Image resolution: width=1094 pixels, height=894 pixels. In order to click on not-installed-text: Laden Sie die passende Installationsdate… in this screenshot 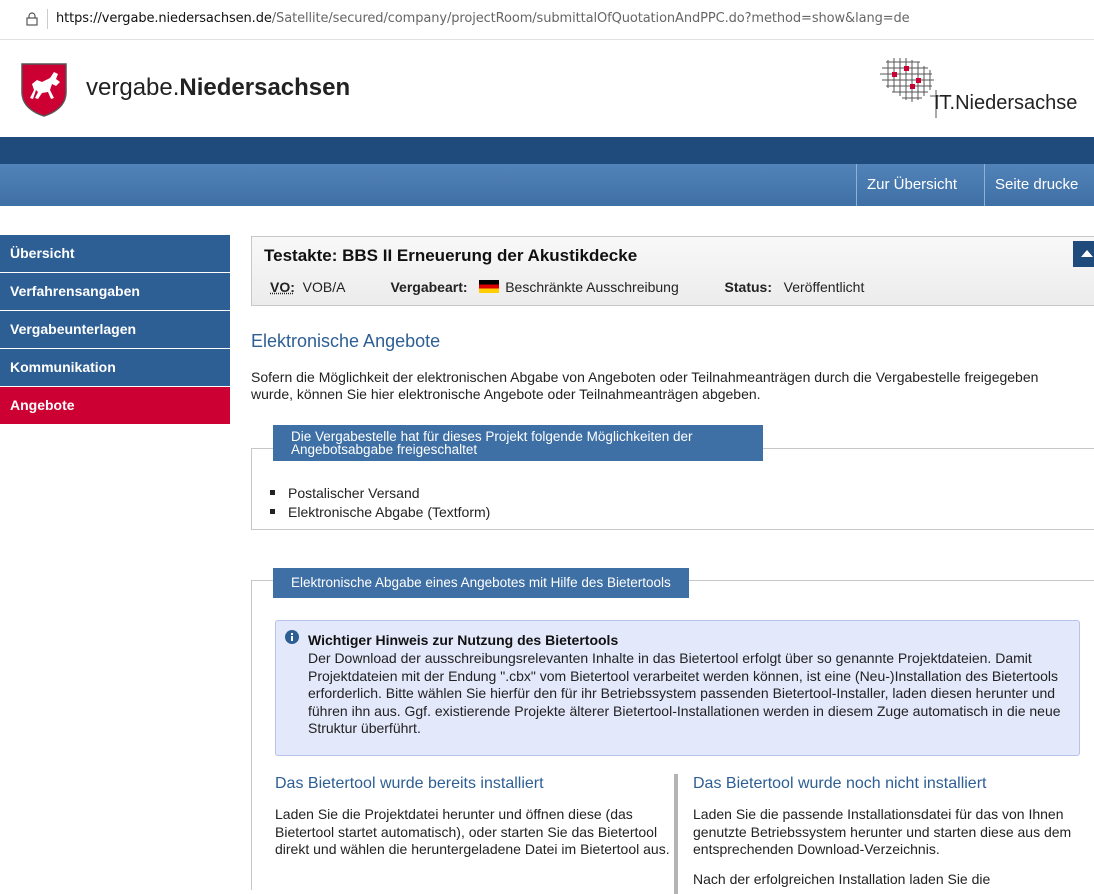, I will do `click(893, 832)`.